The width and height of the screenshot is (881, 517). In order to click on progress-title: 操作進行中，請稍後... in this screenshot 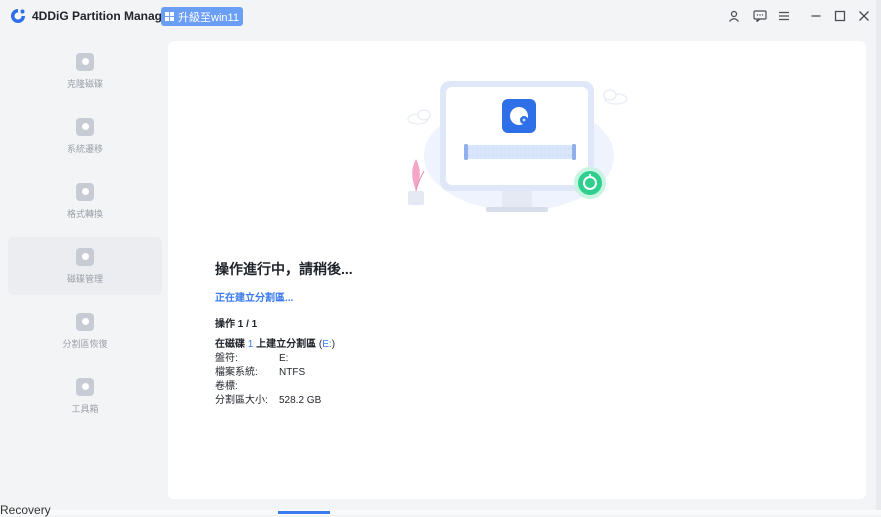, I will do `click(284, 269)`.